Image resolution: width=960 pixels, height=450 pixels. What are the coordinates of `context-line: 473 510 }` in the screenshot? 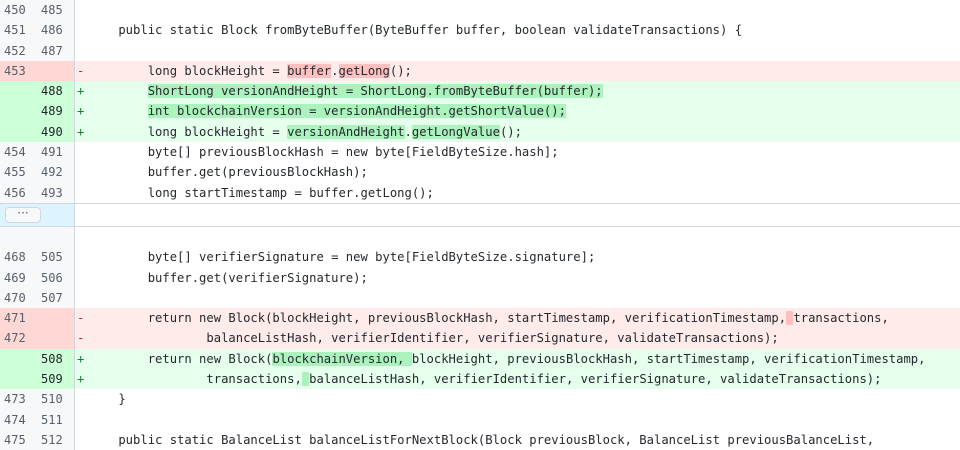 It's located at (480, 399).